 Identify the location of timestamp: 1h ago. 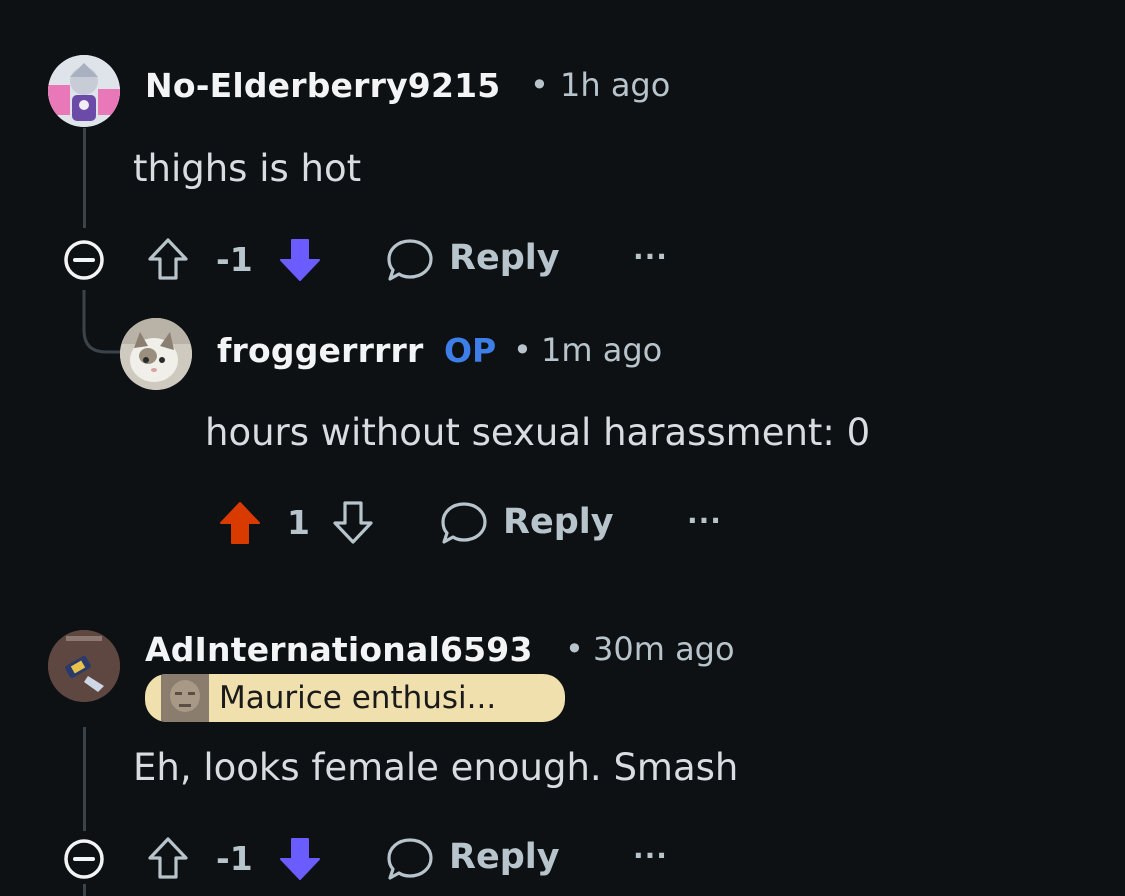
(615, 85).